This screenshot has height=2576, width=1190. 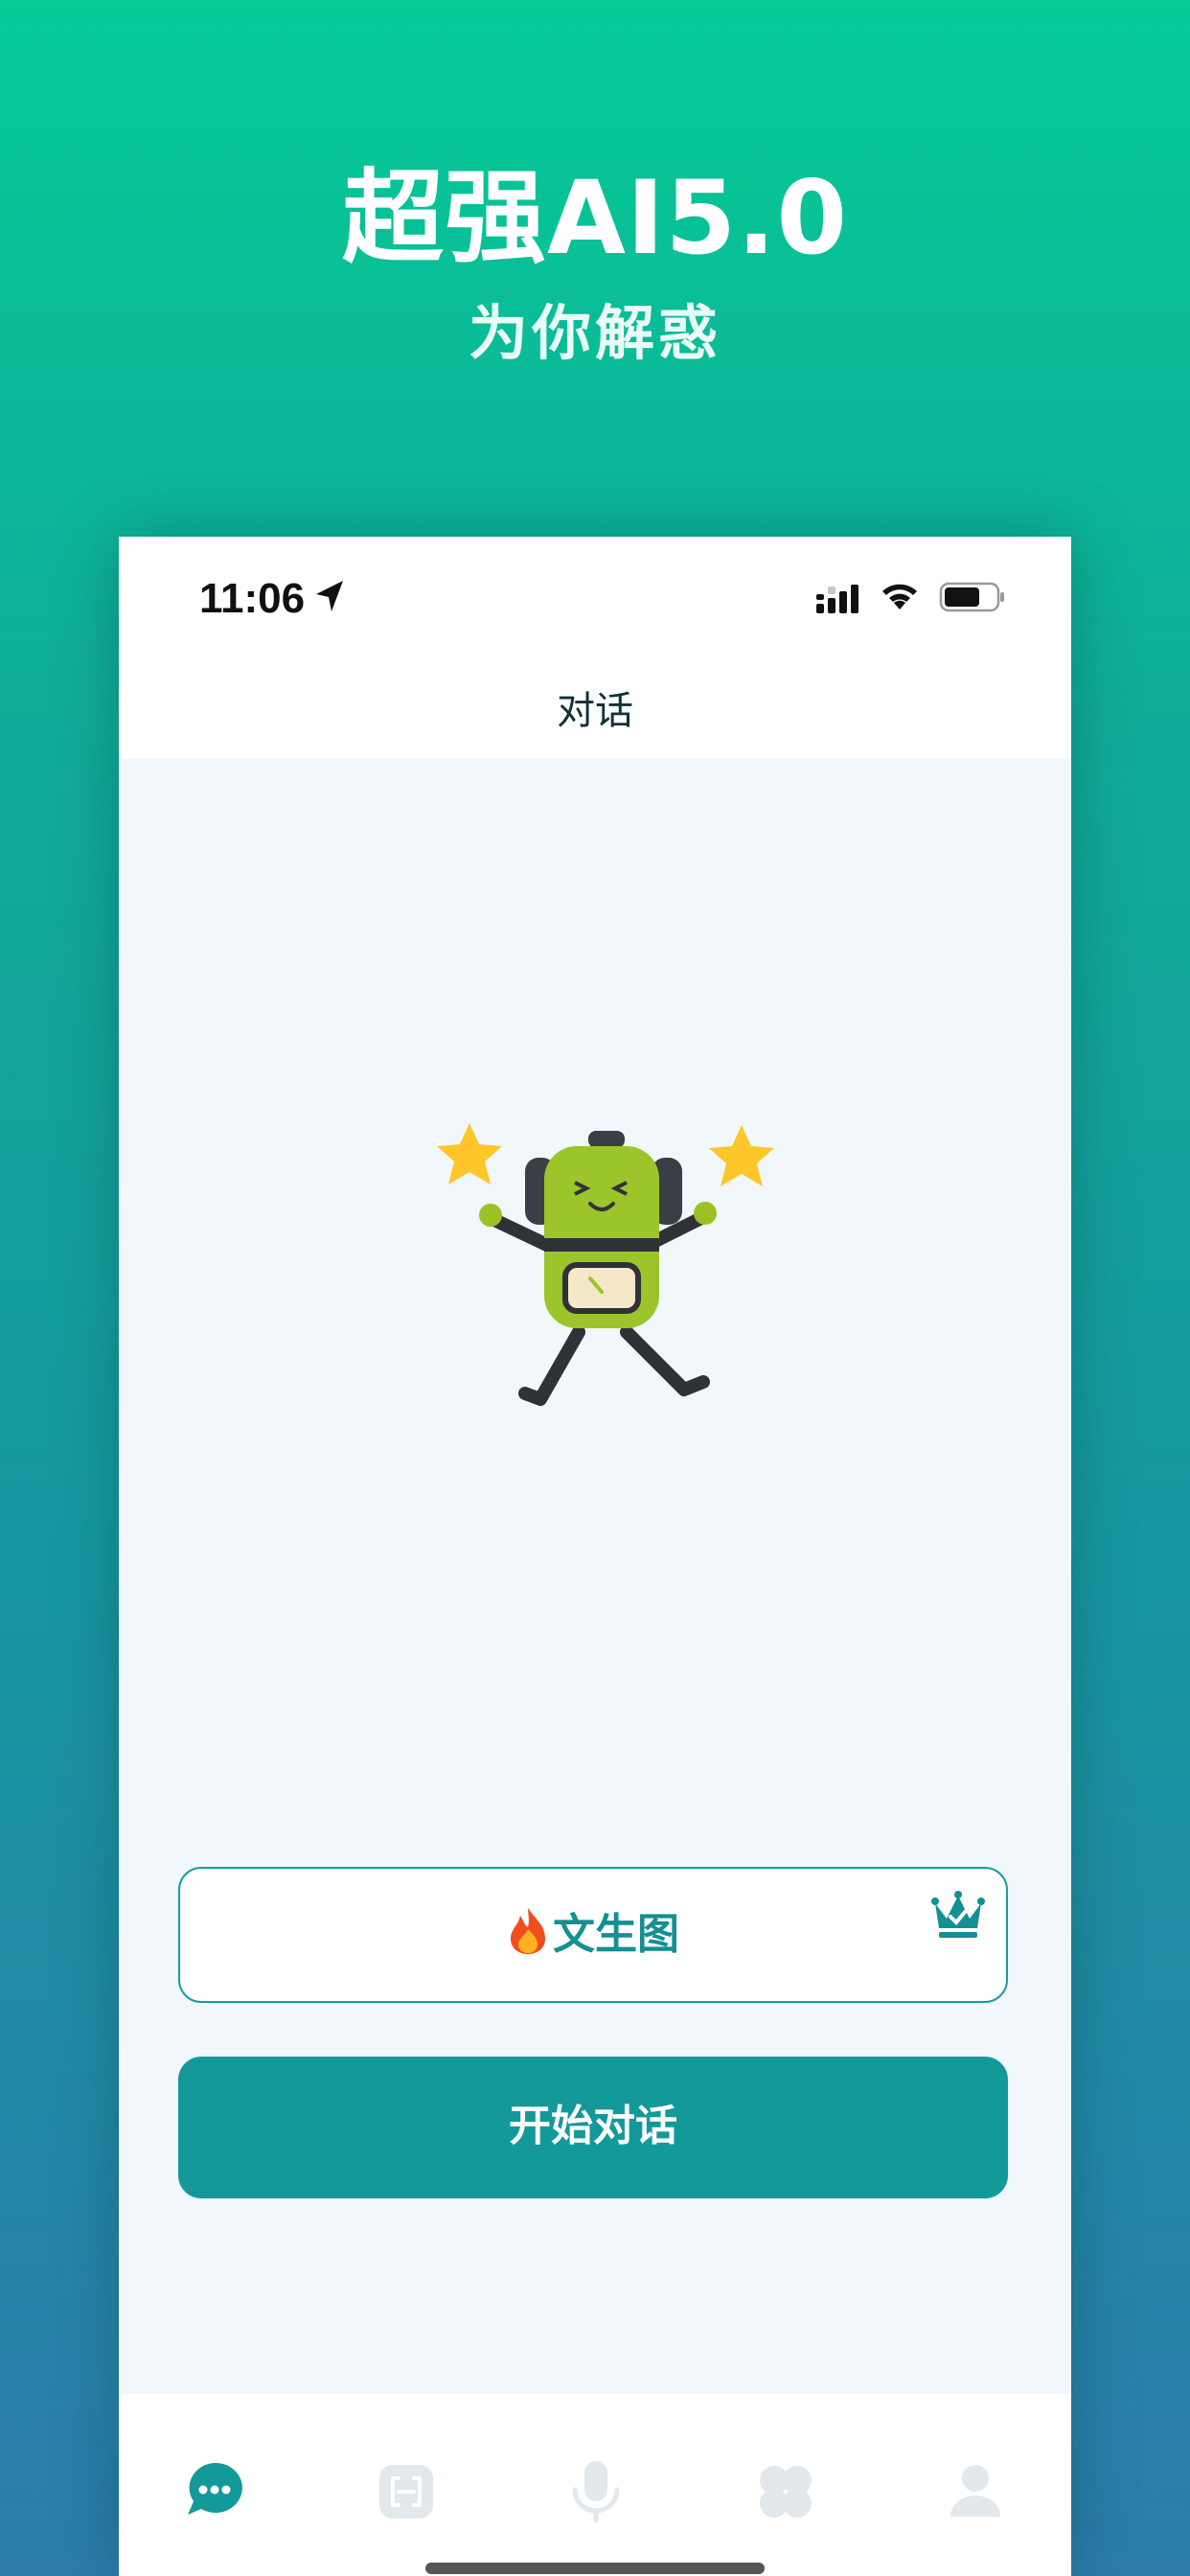 I want to click on status-bar: 11:06, so click(x=595, y=600).